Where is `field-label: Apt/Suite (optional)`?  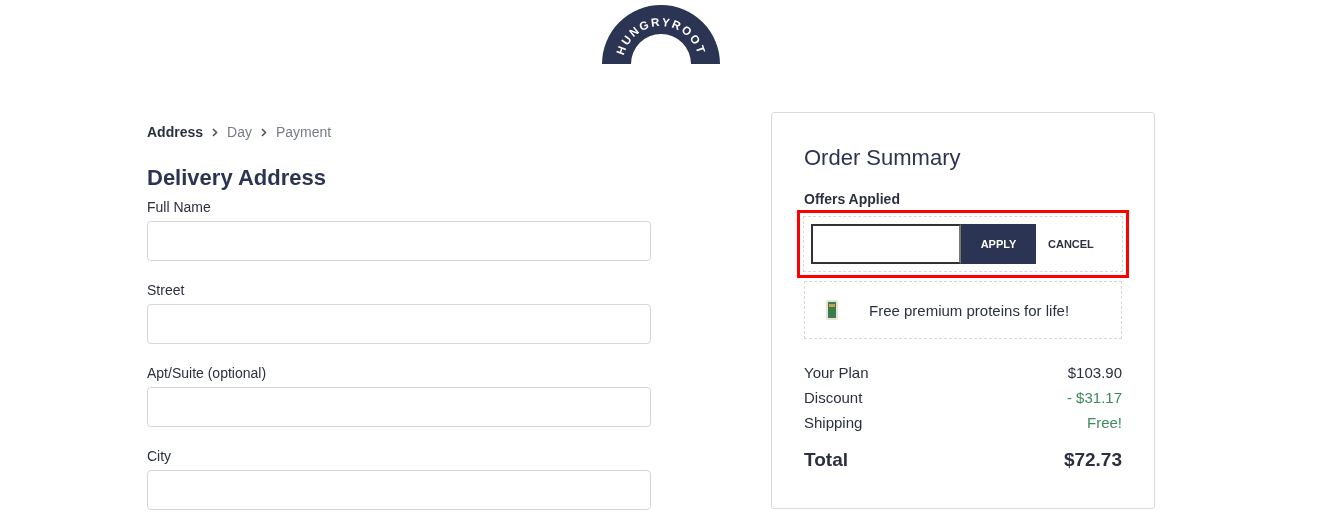 field-label: Apt/Suite (optional) is located at coordinates (207, 373).